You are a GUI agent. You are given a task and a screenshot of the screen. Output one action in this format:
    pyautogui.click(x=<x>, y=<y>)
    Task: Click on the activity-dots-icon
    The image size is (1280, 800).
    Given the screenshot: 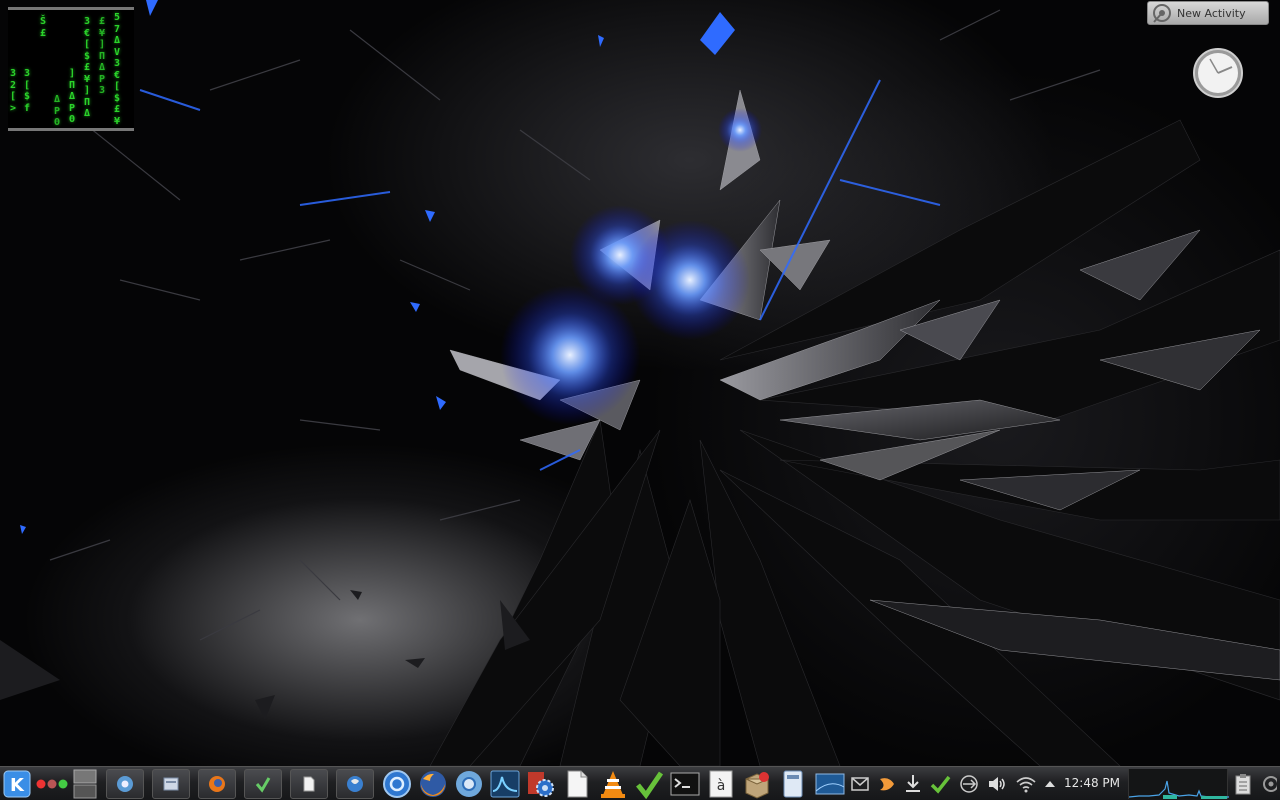 What is the action you would take?
    pyautogui.click(x=52, y=784)
    